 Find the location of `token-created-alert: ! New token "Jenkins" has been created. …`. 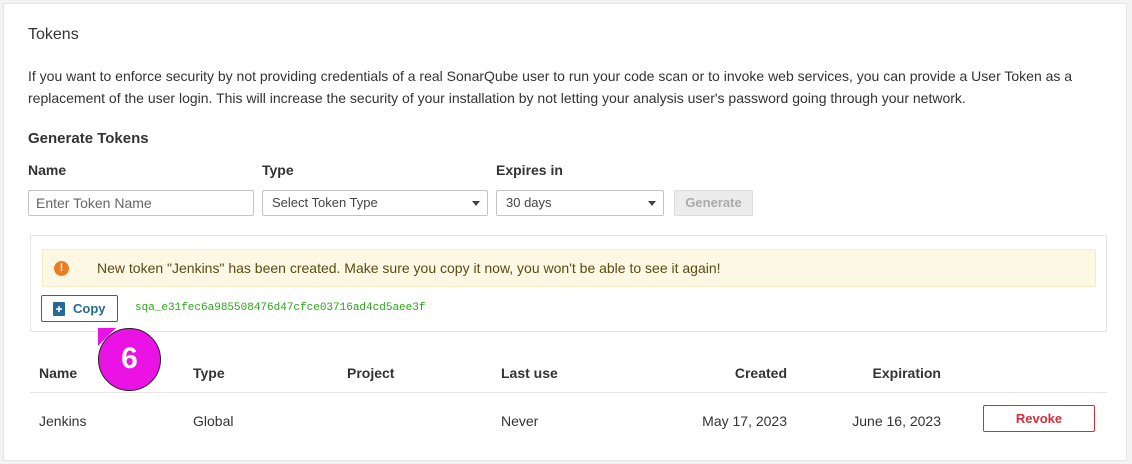

token-created-alert: ! New token "Jenkins" has been created. … is located at coordinates (569, 268).